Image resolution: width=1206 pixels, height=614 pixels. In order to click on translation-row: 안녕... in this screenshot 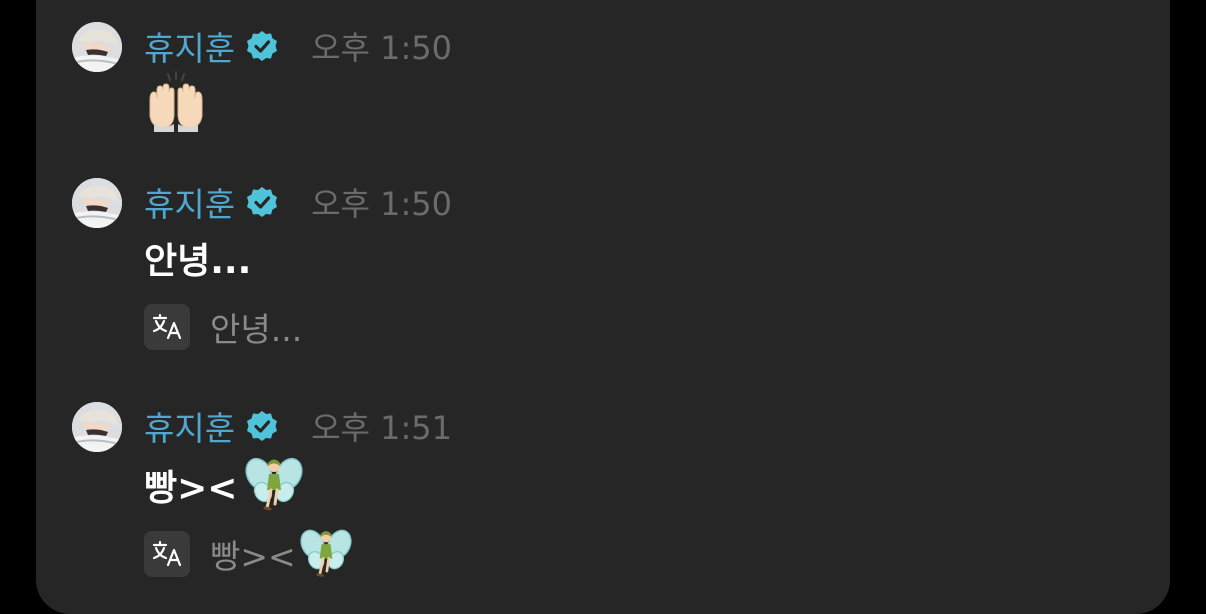, I will do `click(223, 327)`.